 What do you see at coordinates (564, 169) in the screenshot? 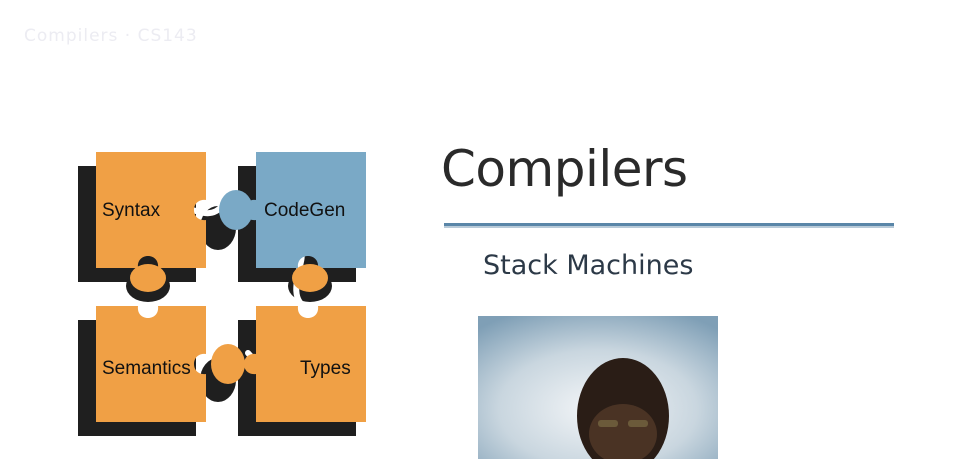
I see `slide-title: Compilers` at bounding box center [564, 169].